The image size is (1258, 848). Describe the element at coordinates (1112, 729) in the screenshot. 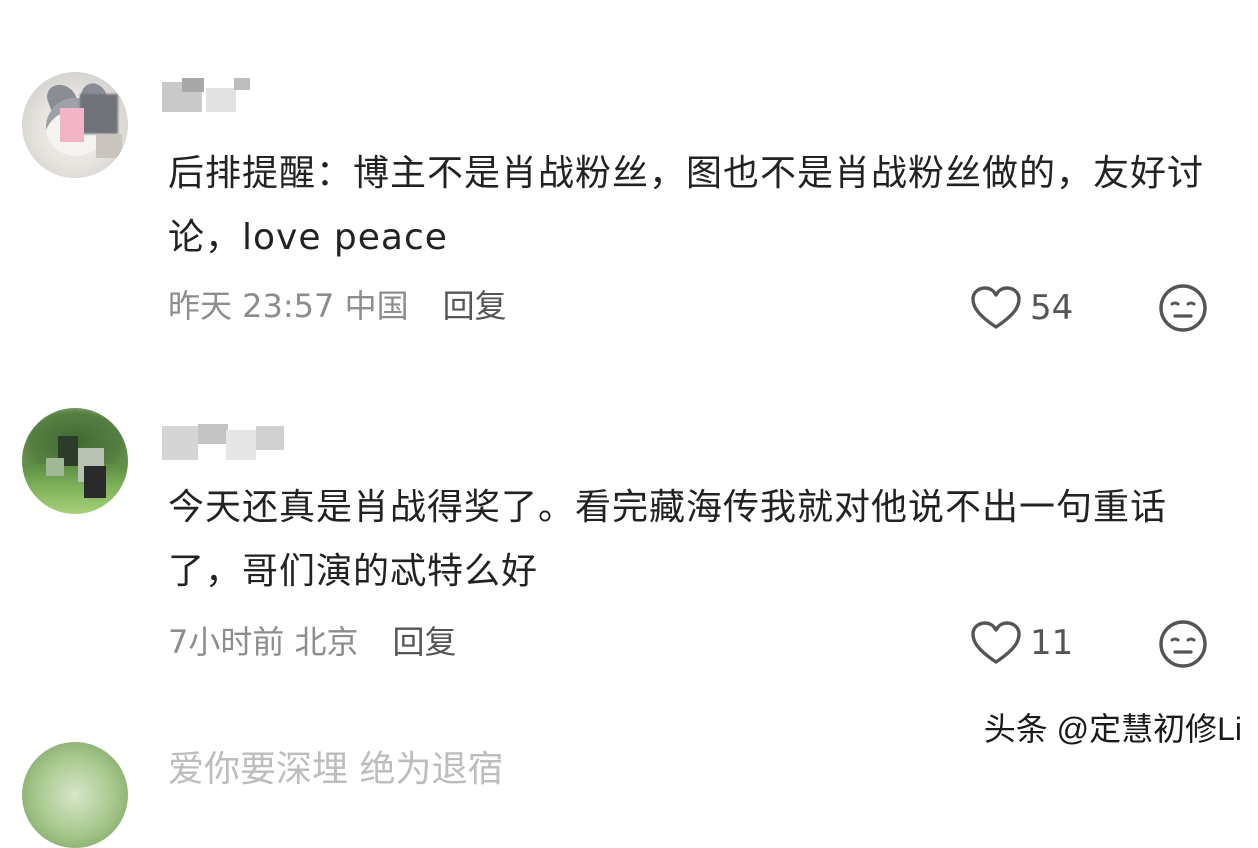

I see `watermark: 头条 @定慧初修Li` at that location.